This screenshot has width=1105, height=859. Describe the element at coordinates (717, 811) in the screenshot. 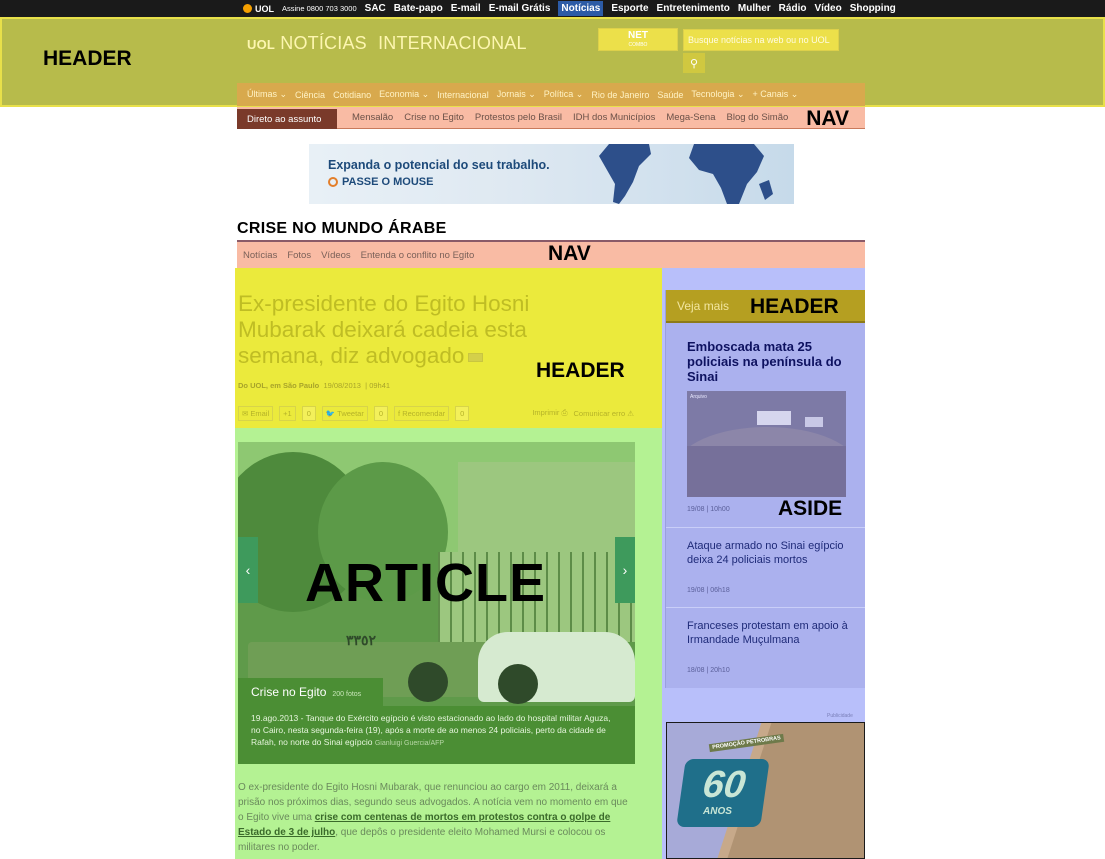

I see `ad-anos: ANOS` at that location.